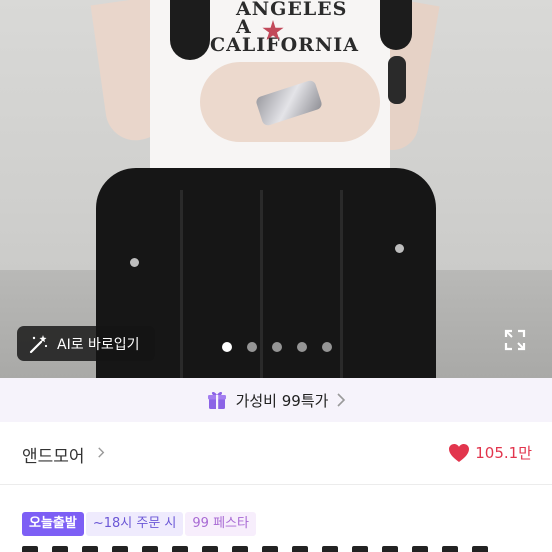  Describe the element at coordinates (396, 25) in the screenshot. I see `photo-hair-right` at that location.